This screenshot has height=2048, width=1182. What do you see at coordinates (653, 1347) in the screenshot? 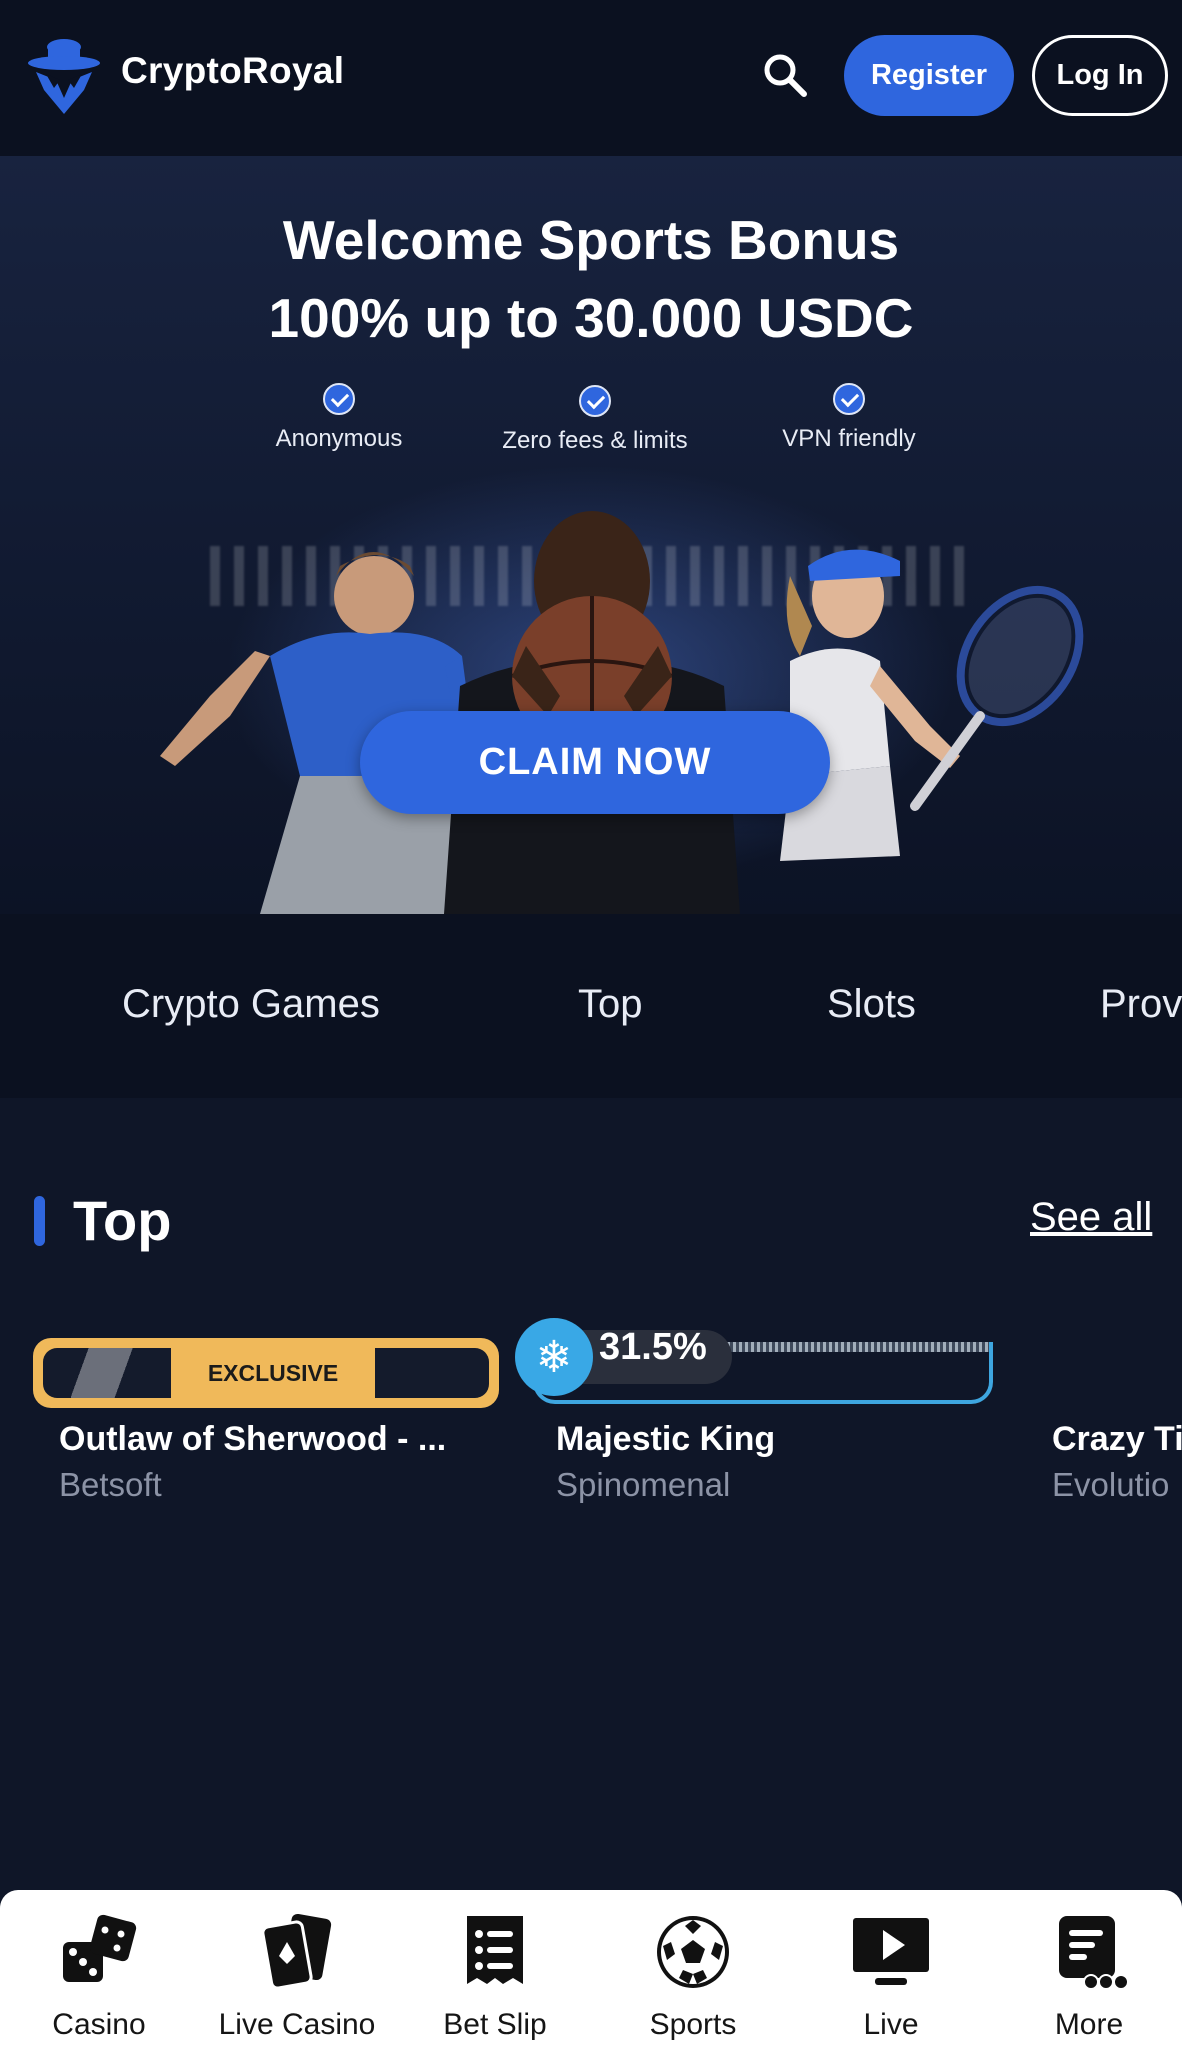
I see `jackpot-percentage: 31.5%` at bounding box center [653, 1347].